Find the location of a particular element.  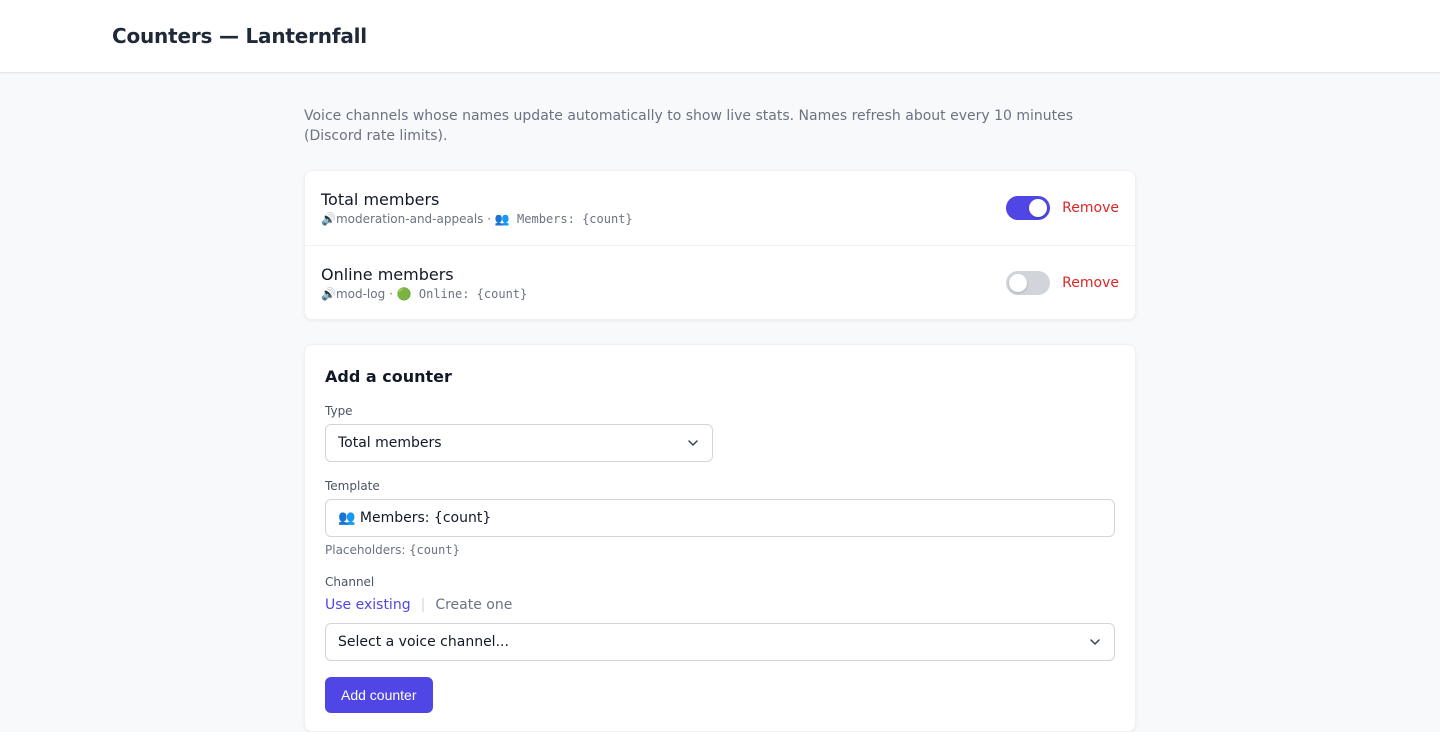

template-input-value: 👥 Members: {count} is located at coordinates (415, 518).